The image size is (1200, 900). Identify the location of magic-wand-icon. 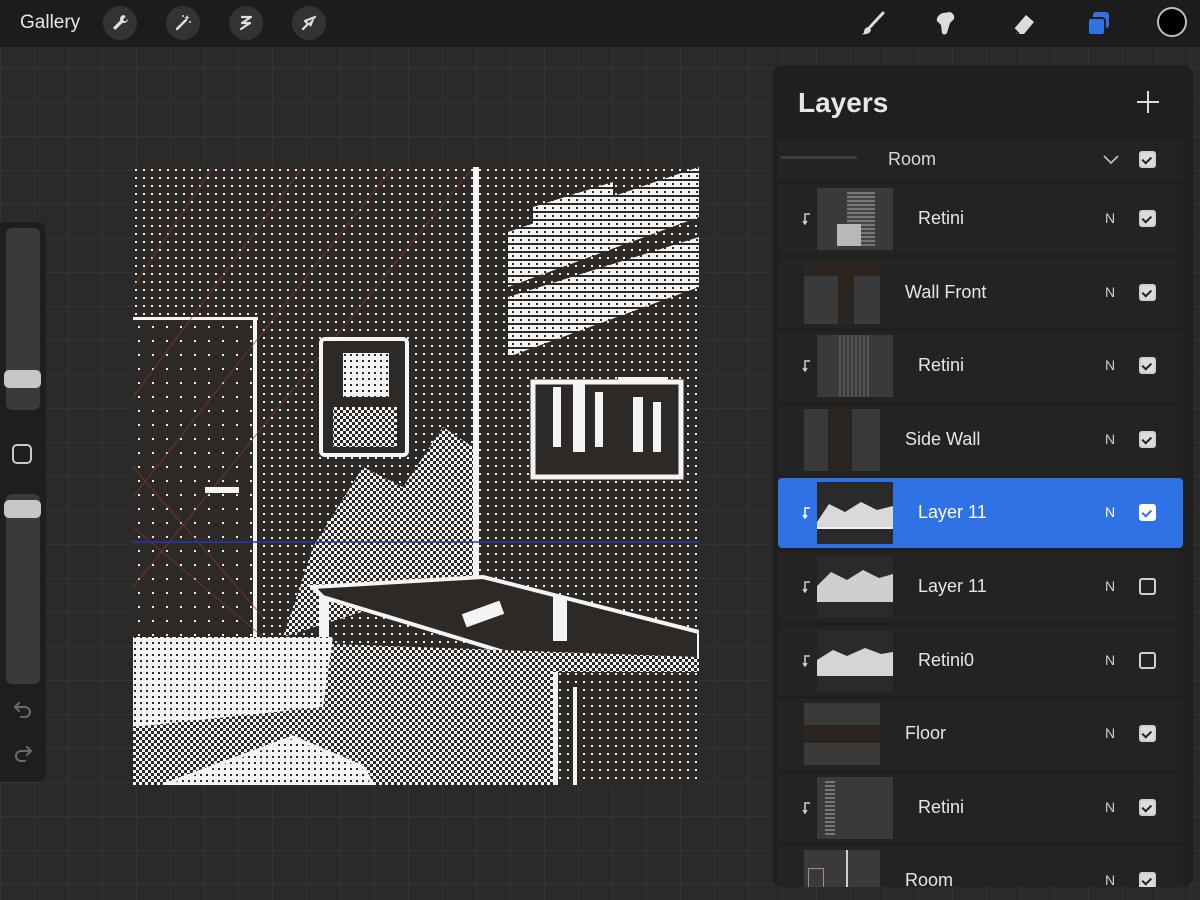
(183, 23).